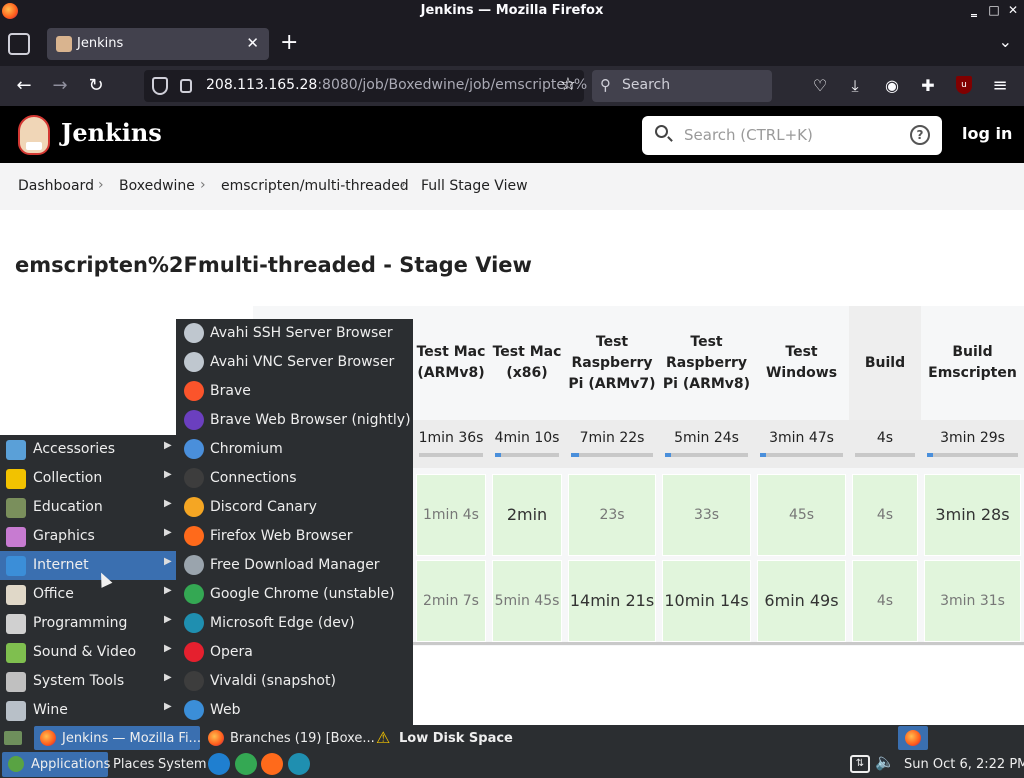 This screenshot has width=1024, height=778. What do you see at coordinates (246, 764) in the screenshot?
I see `chrome-launcher-icon` at bounding box center [246, 764].